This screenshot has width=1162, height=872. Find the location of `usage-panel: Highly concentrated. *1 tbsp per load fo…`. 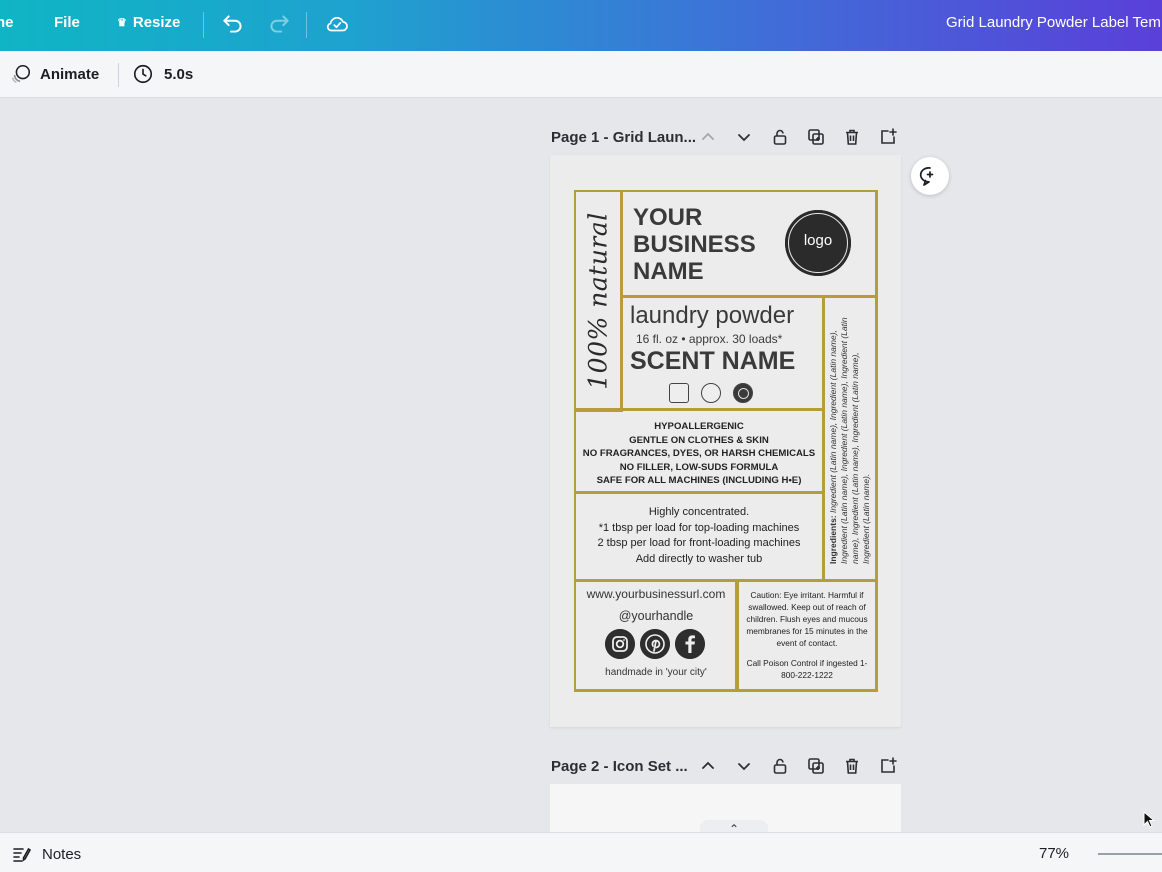

usage-panel: Highly concentrated. *1 tbsp per load fo… is located at coordinates (699, 536).